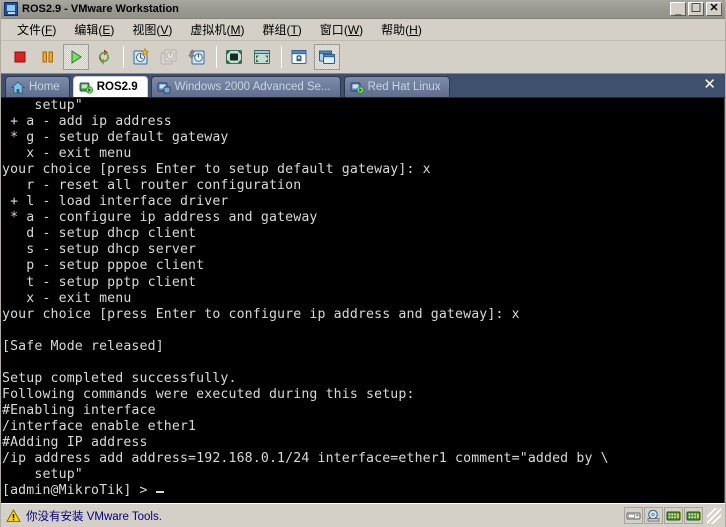  I want to click on terminal-line: t - setup pptp client, so click(99, 282).